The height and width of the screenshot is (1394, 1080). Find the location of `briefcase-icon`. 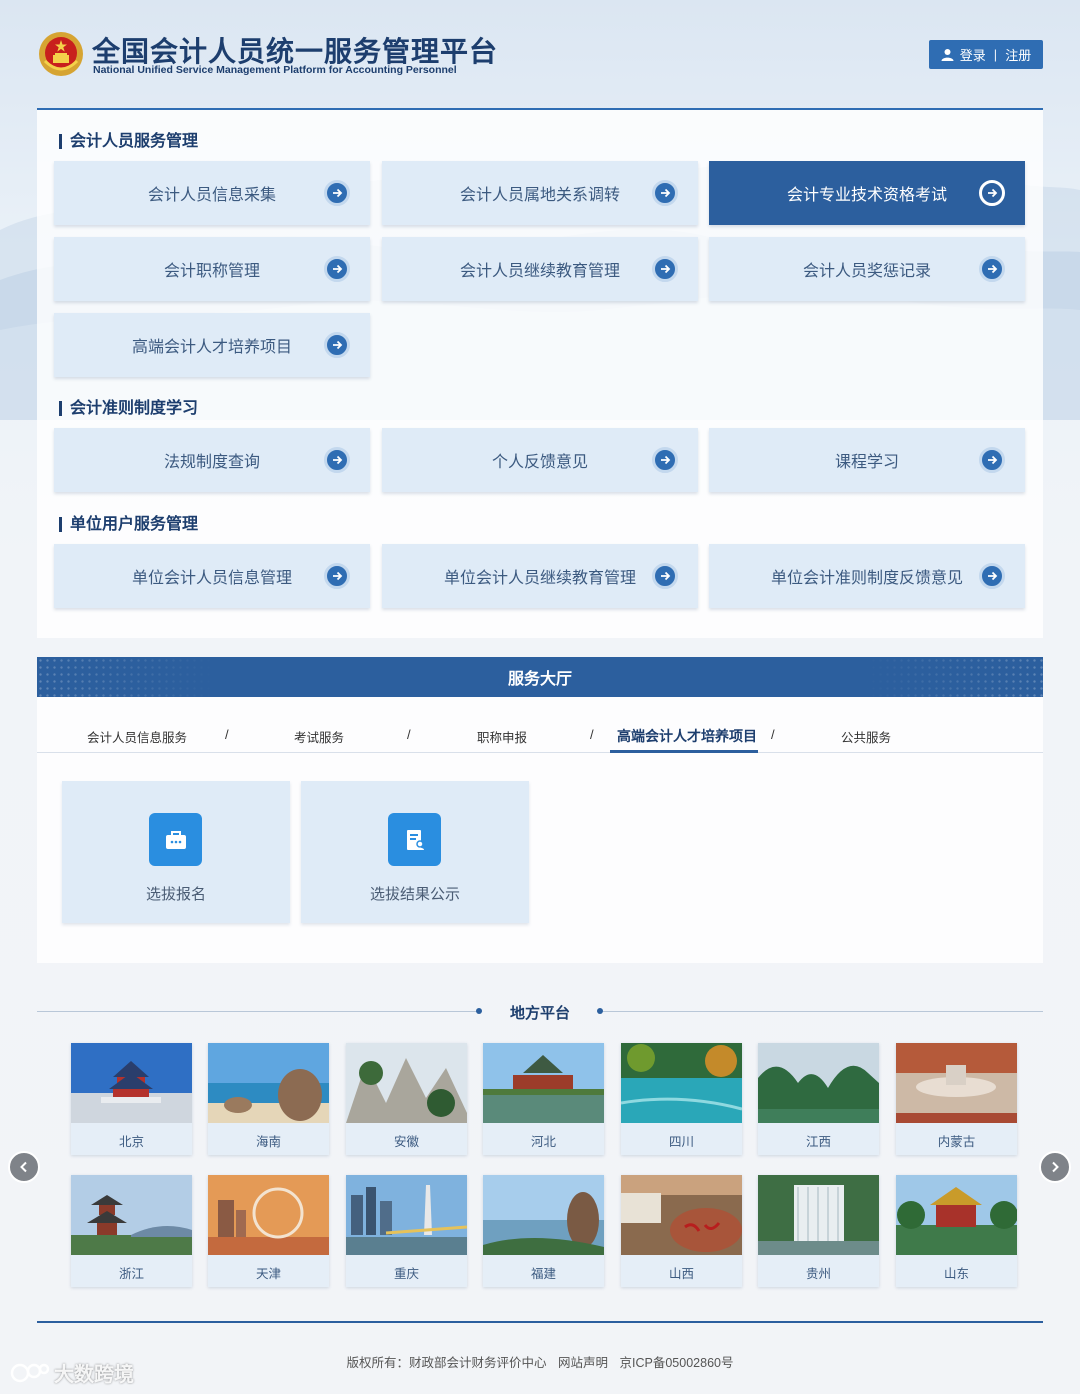

briefcase-icon is located at coordinates (175, 839).